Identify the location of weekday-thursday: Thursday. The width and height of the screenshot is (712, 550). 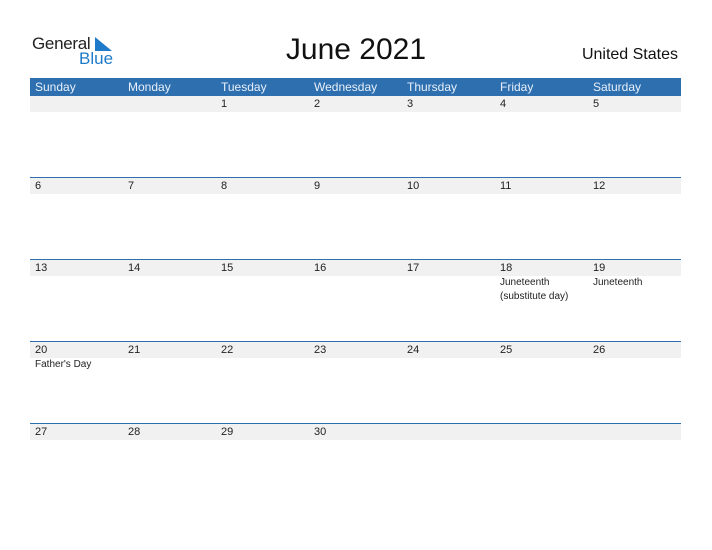
(432, 87).